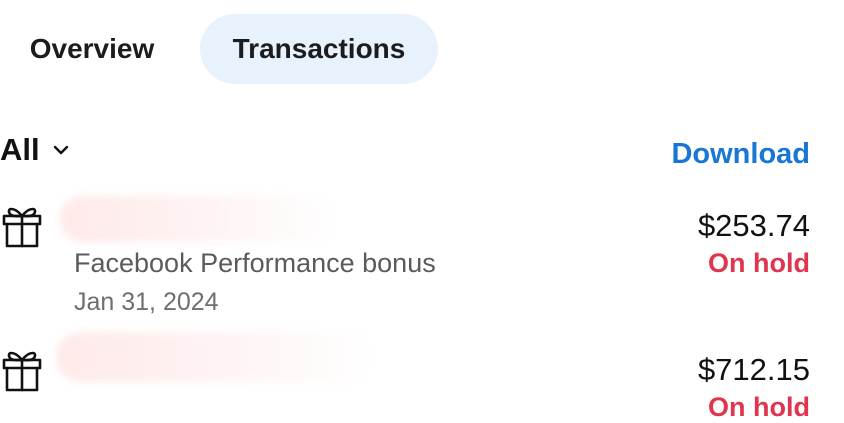 The image size is (844, 423). Describe the element at coordinates (92, 49) in the screenshot. I see `tab-overview: Overview` at that location.